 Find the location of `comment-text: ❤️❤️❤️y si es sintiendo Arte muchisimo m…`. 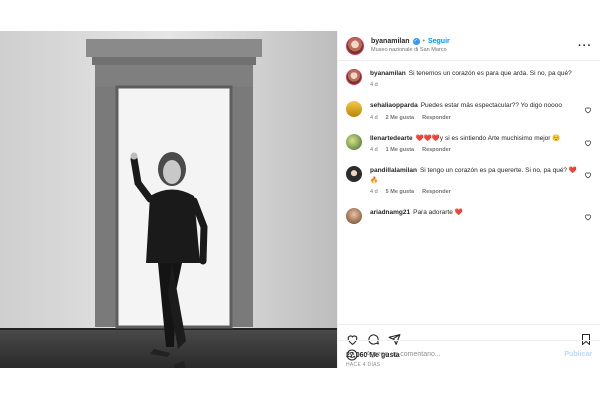

comment-text: ❤️❤️❤️y si es sintiendo Arte muchisimo m… is located at coordinates (488, 138).